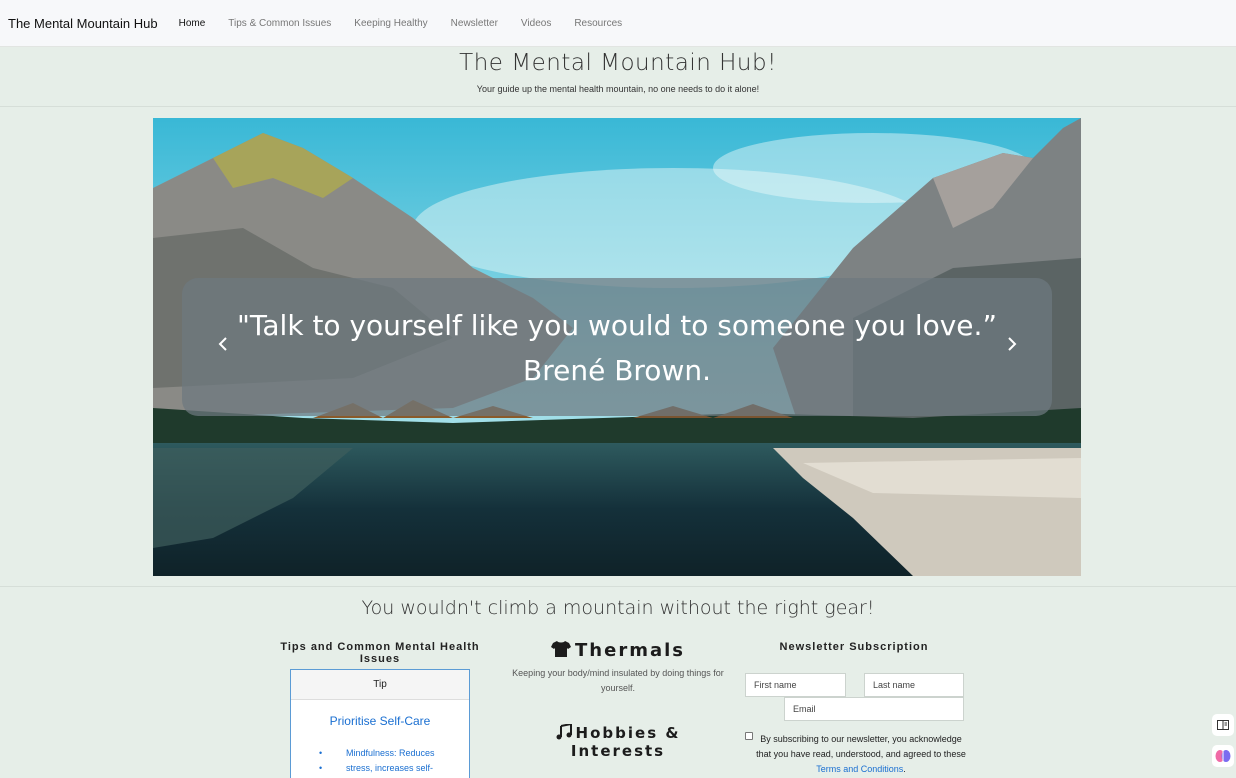 The height and width of the screenshot is (778, 1236). Describe the element at coordinates (564, 732) in the screenshot. I see `music-notes-icon` at that location.